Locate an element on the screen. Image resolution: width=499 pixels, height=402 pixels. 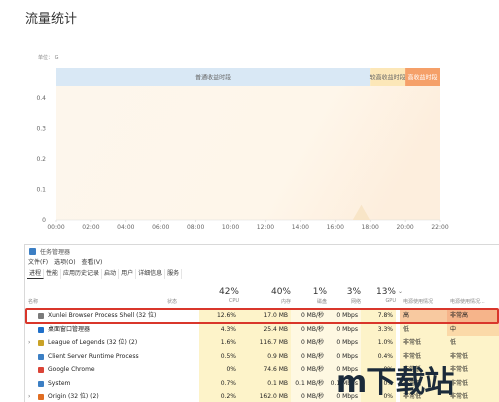
tab-users: 用户 is located at coordinates (128, 274).